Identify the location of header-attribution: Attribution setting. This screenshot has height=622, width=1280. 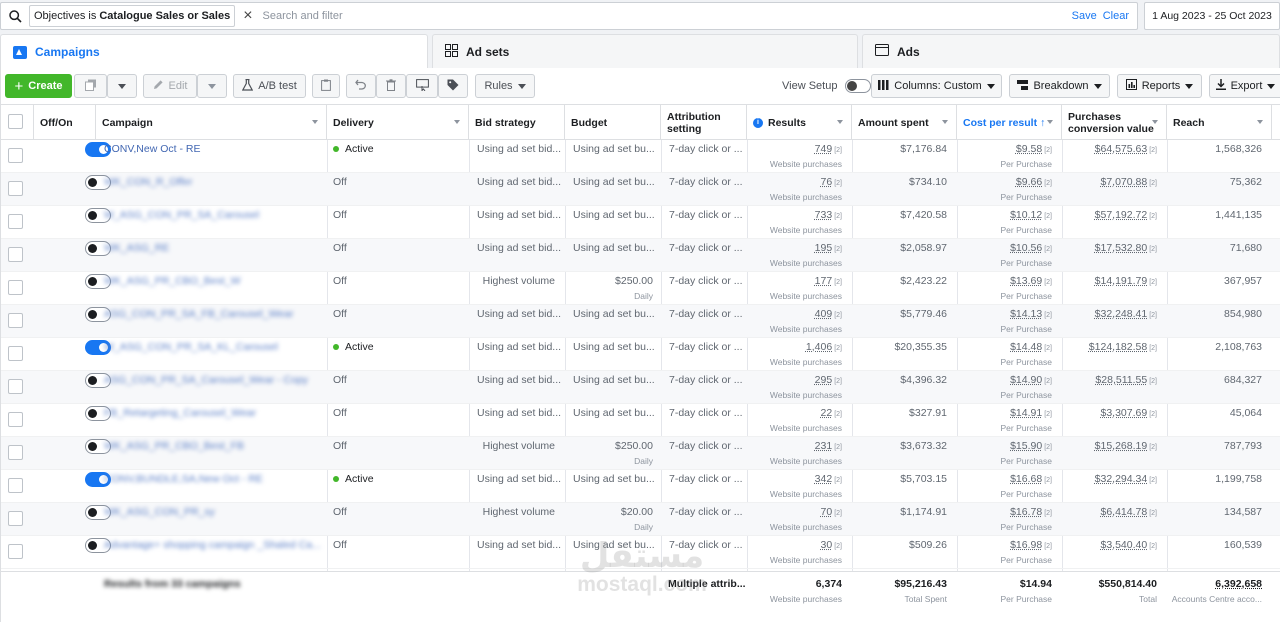
(704, 122).